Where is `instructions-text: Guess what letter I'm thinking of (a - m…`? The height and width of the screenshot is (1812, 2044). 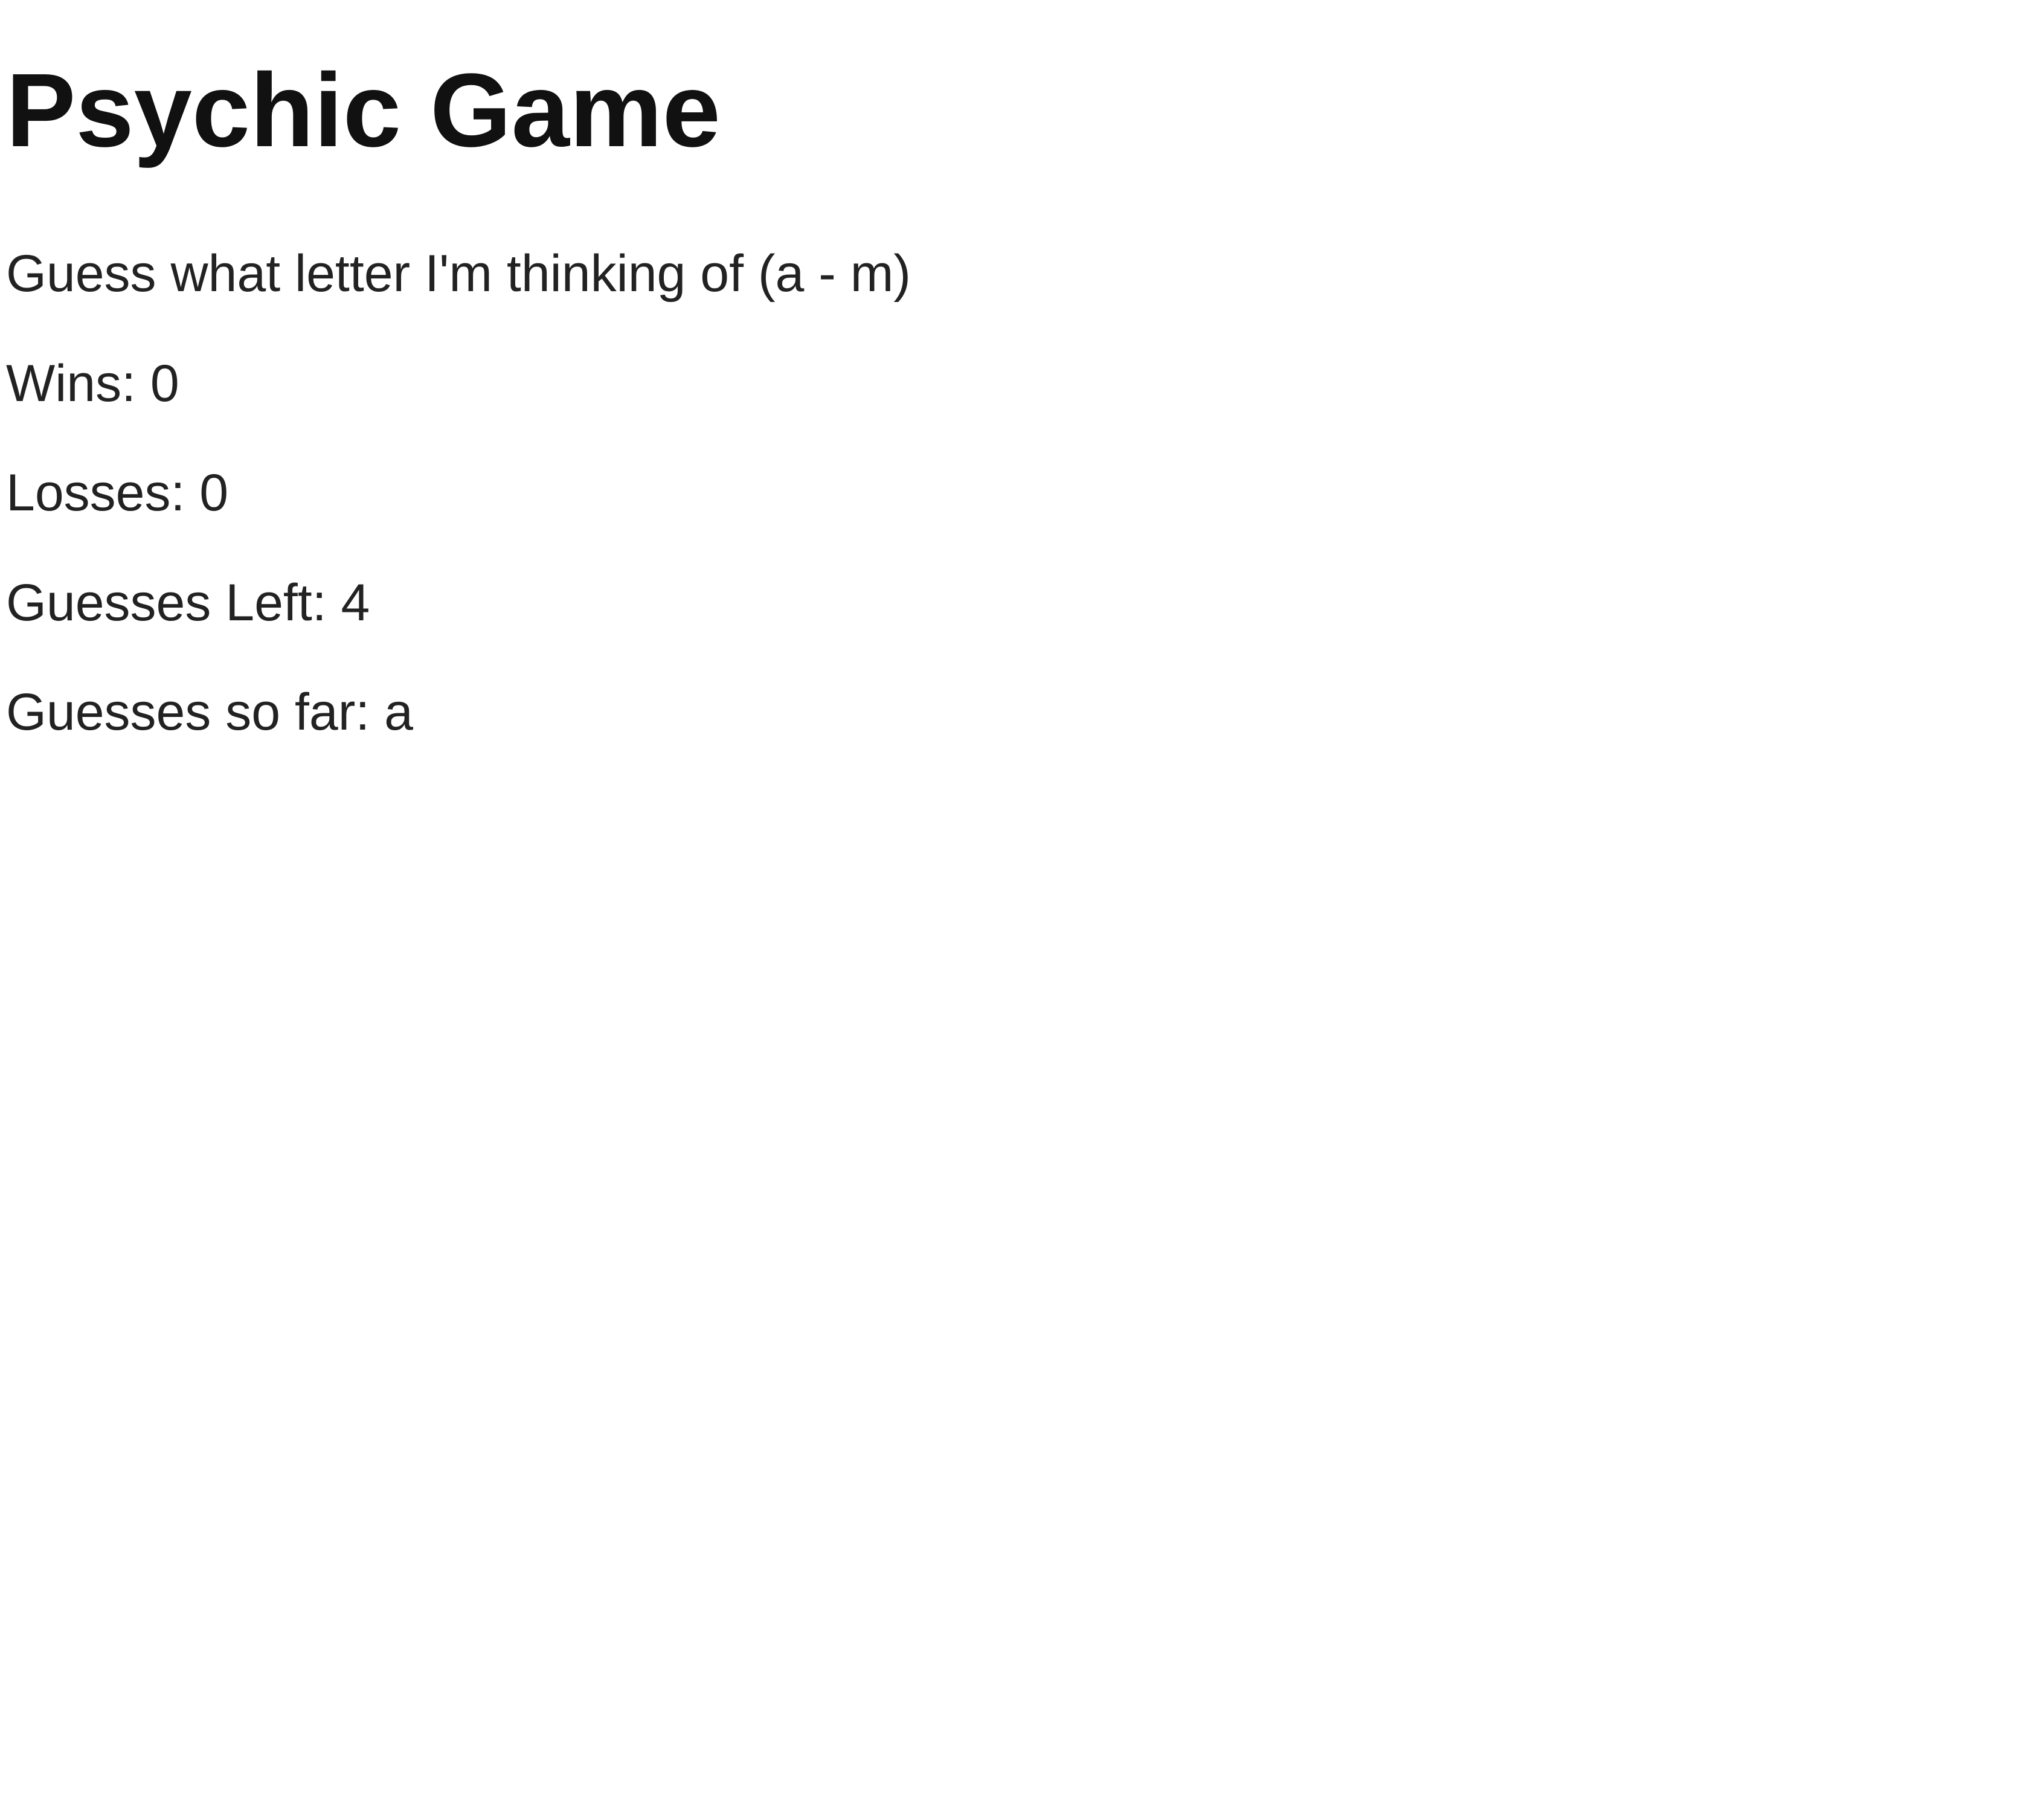
instructions-text: Guess what letter I'm thinking of (a - m… is located at coordinates (459, 274).